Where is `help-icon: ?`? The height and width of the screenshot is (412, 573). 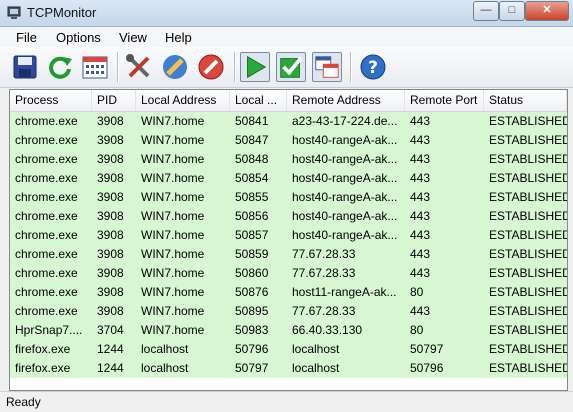 help-icon: ? is located at coordinates (373, 67).